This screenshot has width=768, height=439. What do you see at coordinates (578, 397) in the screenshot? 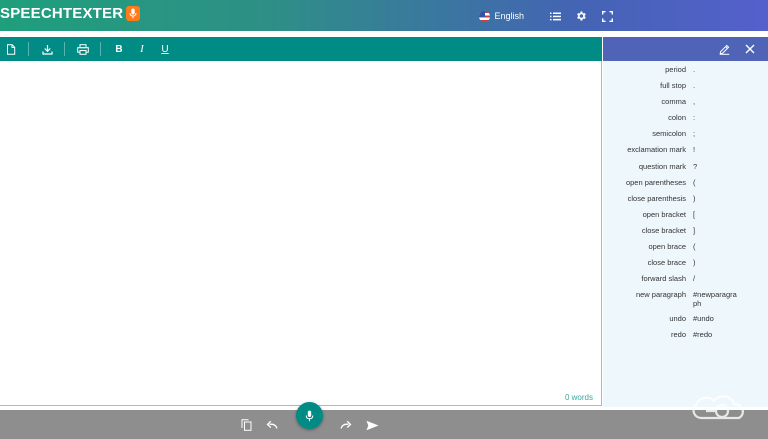
I see `word-count: 0 words` at bounding box center [578, 397].